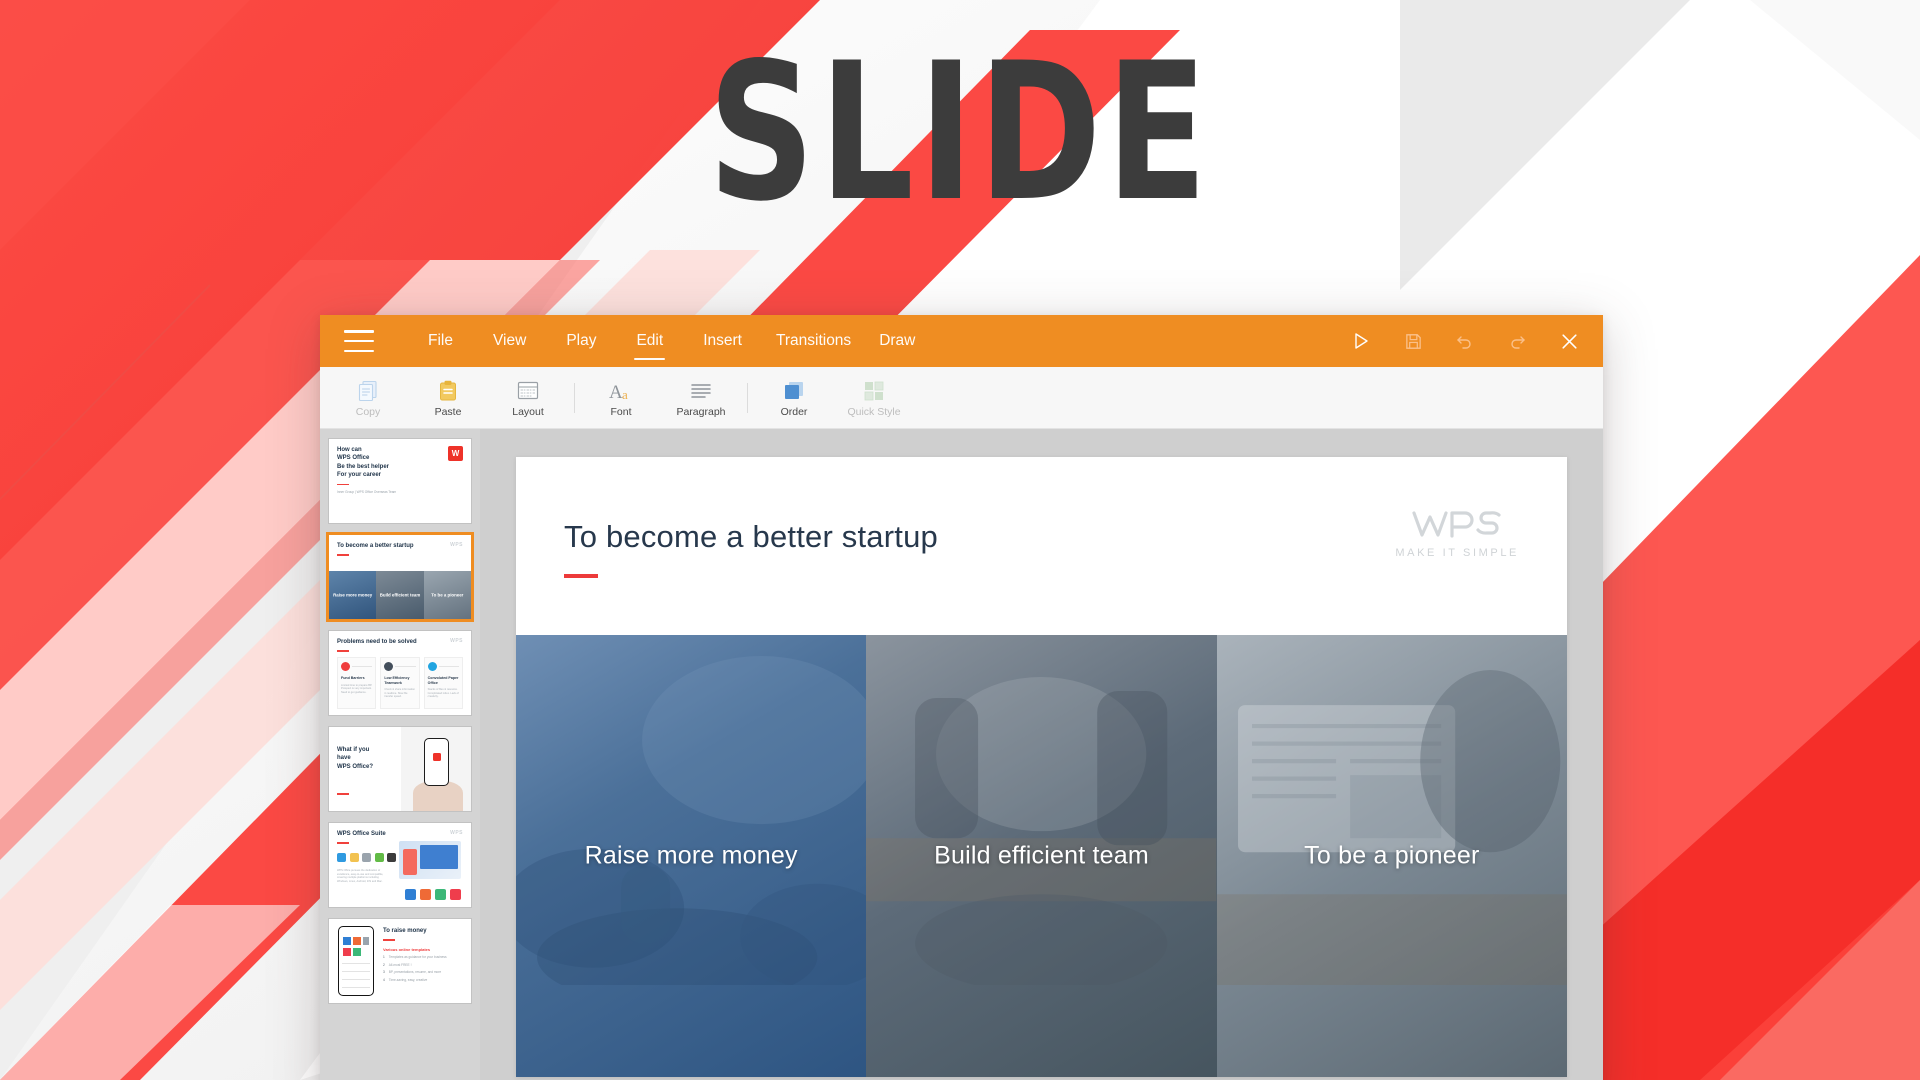 Image resolution: width=1920 pixels, height=1080 pixels. I want to click on toolbar-button-paste: Paste, so click(448, 397).